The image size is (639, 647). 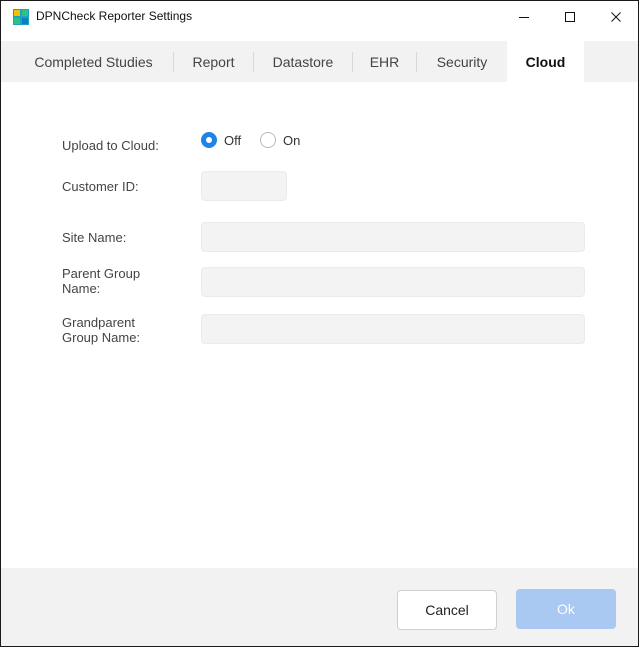 I want to click on cancel-button: Cancel, so click(x=447, y=610).